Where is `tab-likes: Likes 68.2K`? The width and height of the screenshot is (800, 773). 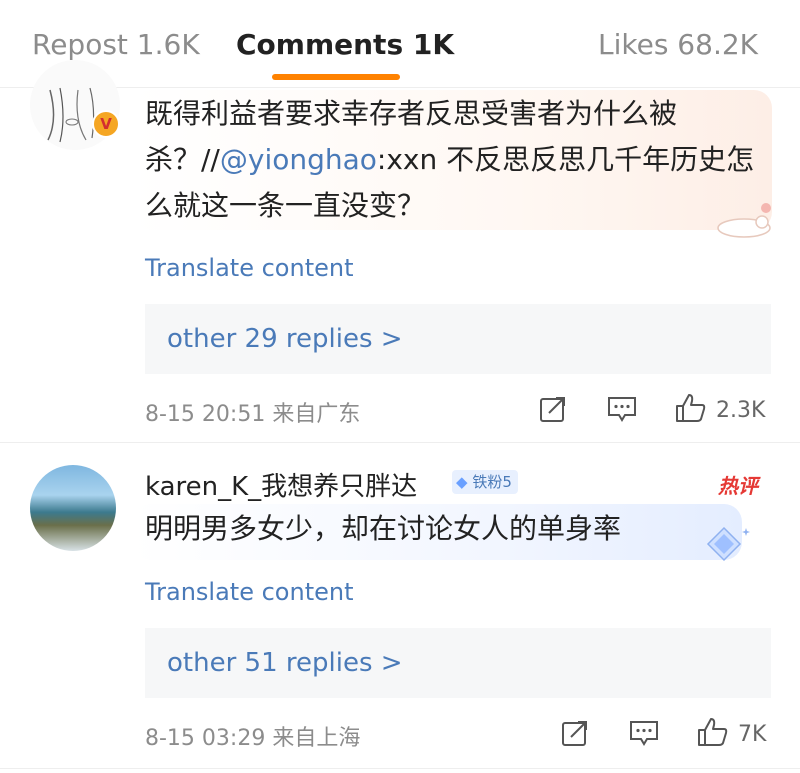 tab-likes: Likes 68.2K is located at coordinates (678, 45).